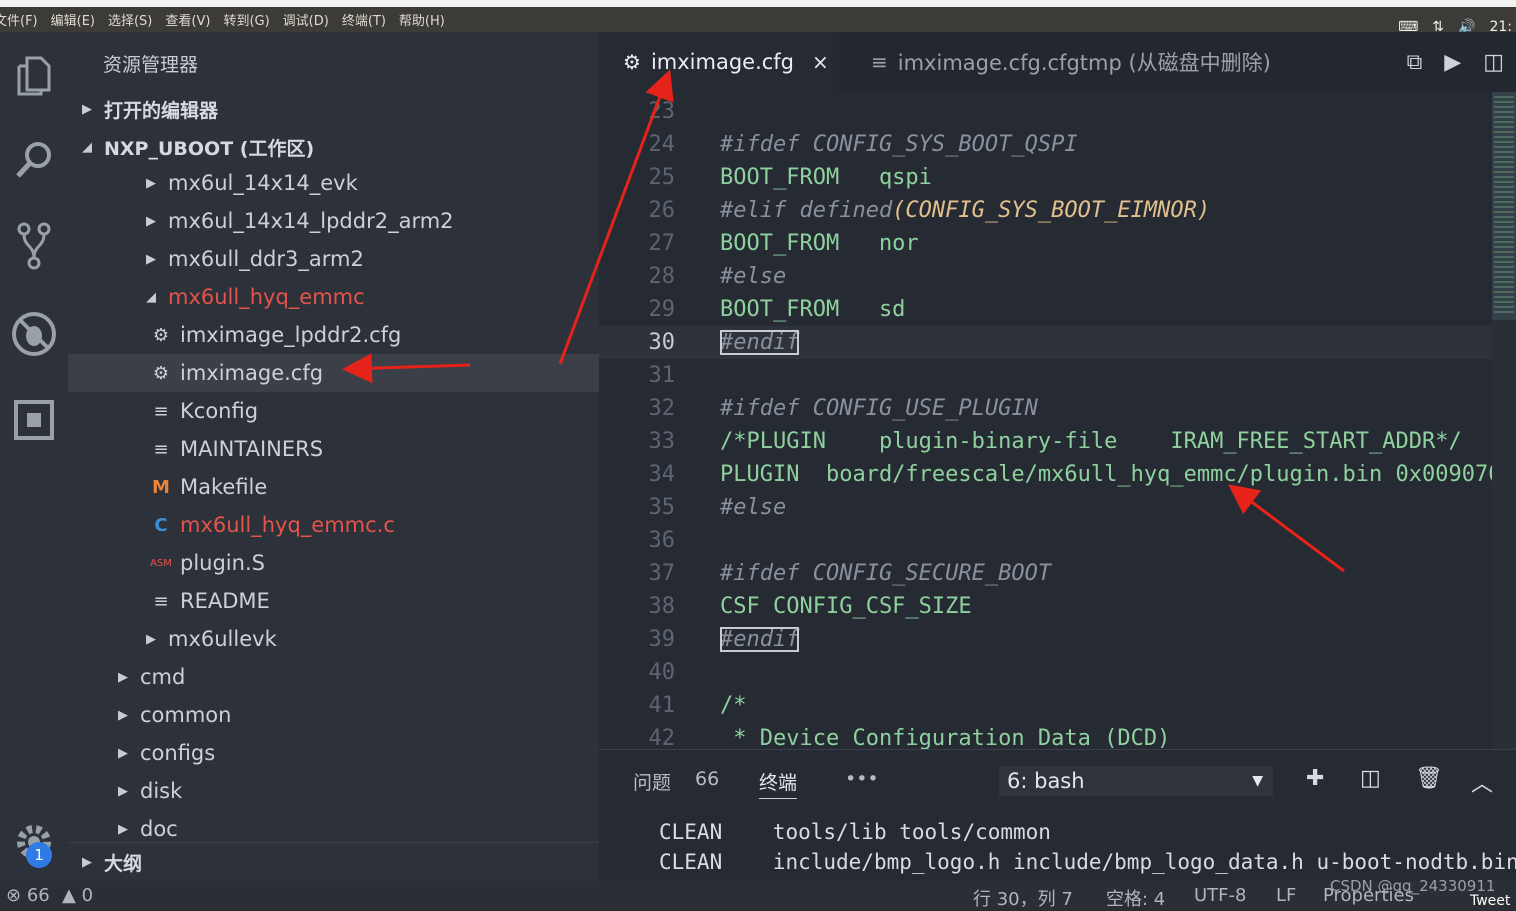 The width and height of the screenshot is (1516, 911). What do you see at coordinates (130, 19) in the screenshot?
I see `menu-select: 选择(S)` at bounding box center [130, 19].